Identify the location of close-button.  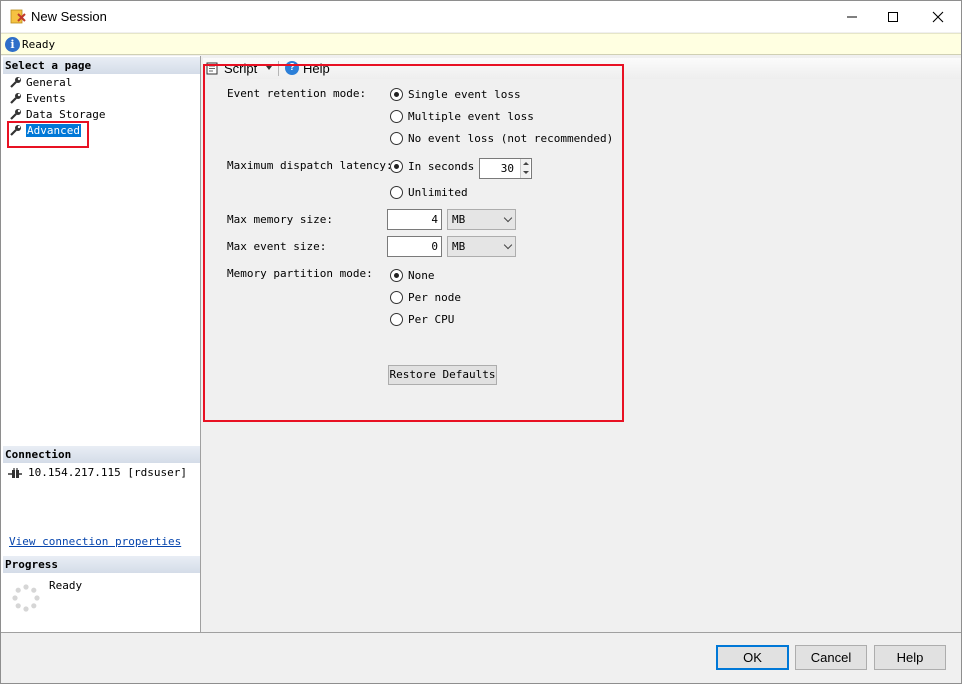
(938, 16).